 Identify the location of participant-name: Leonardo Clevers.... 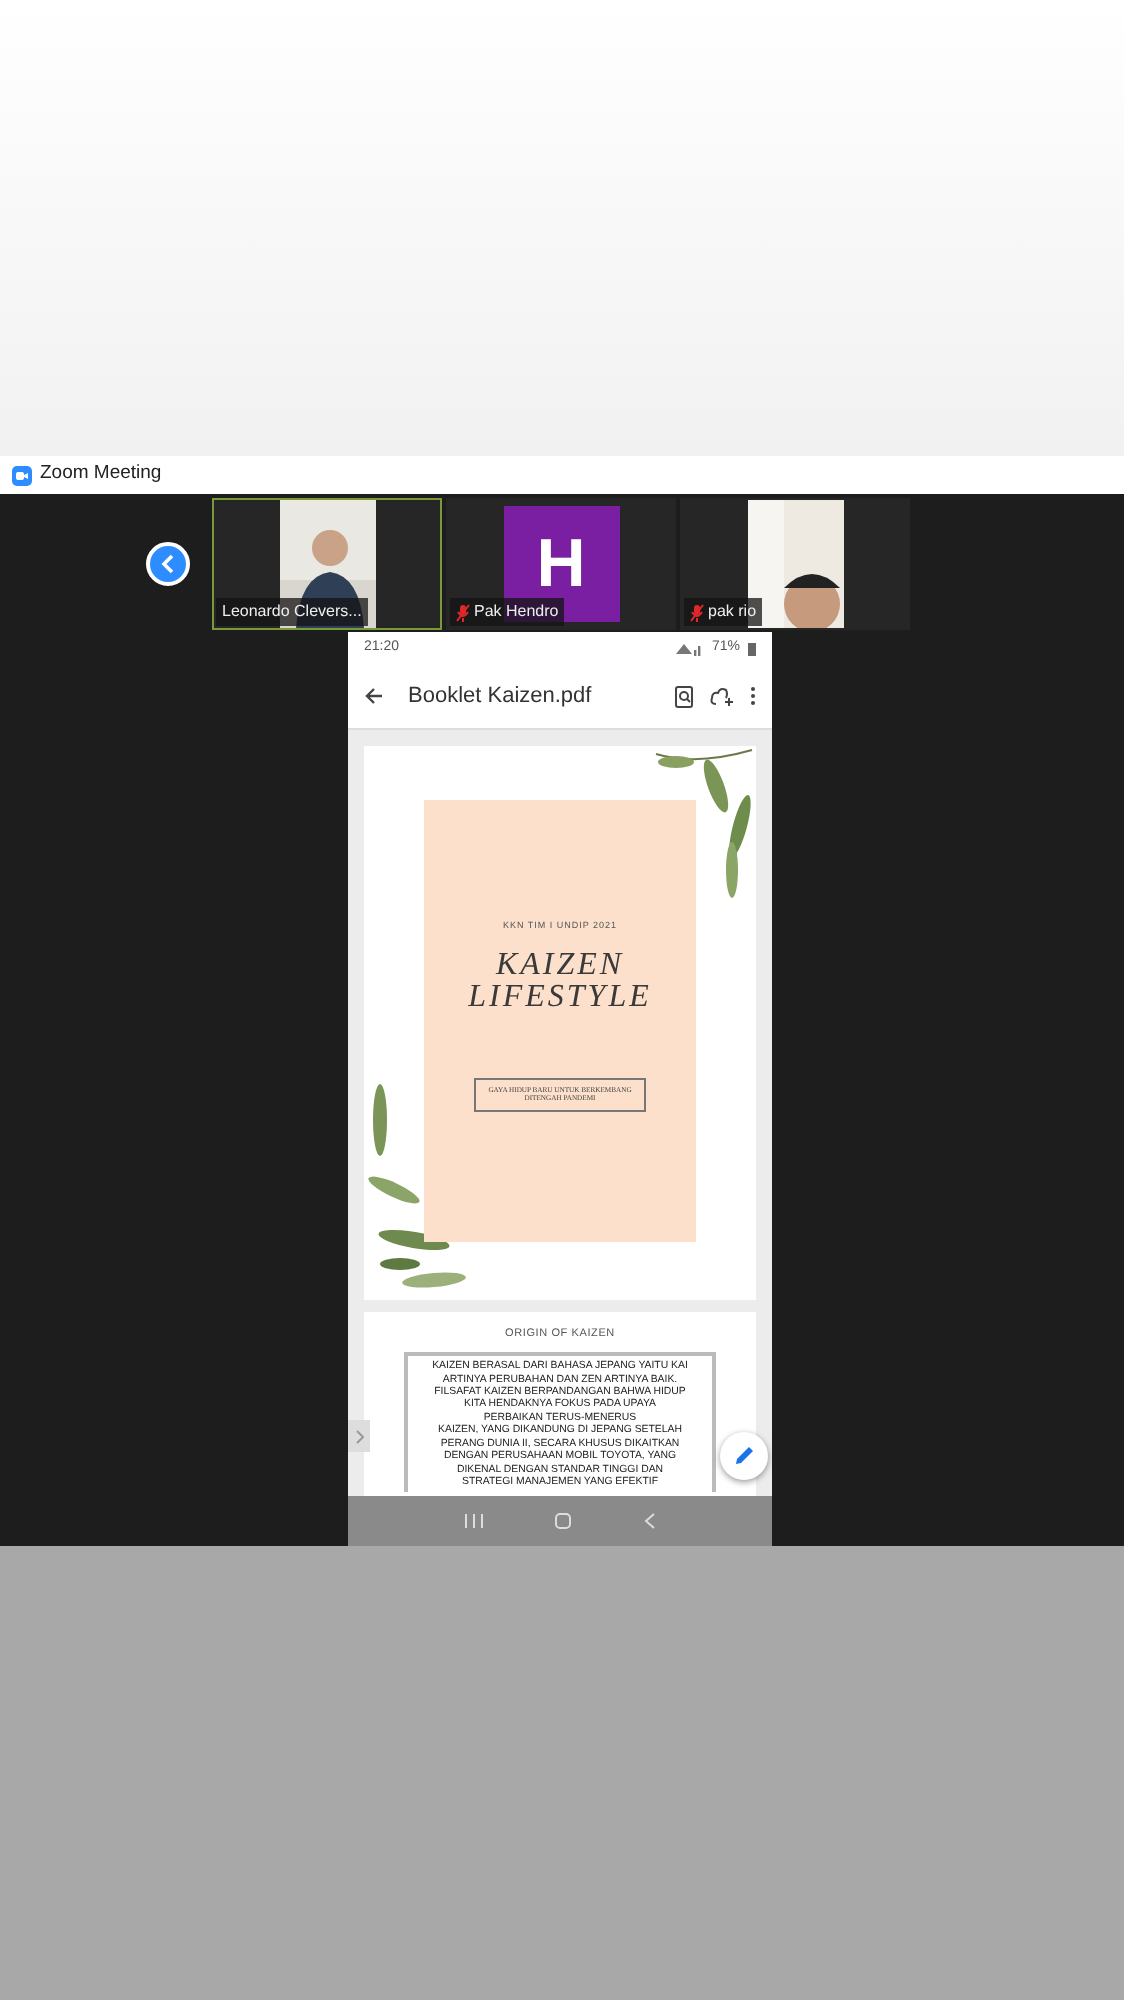
(292, 612).